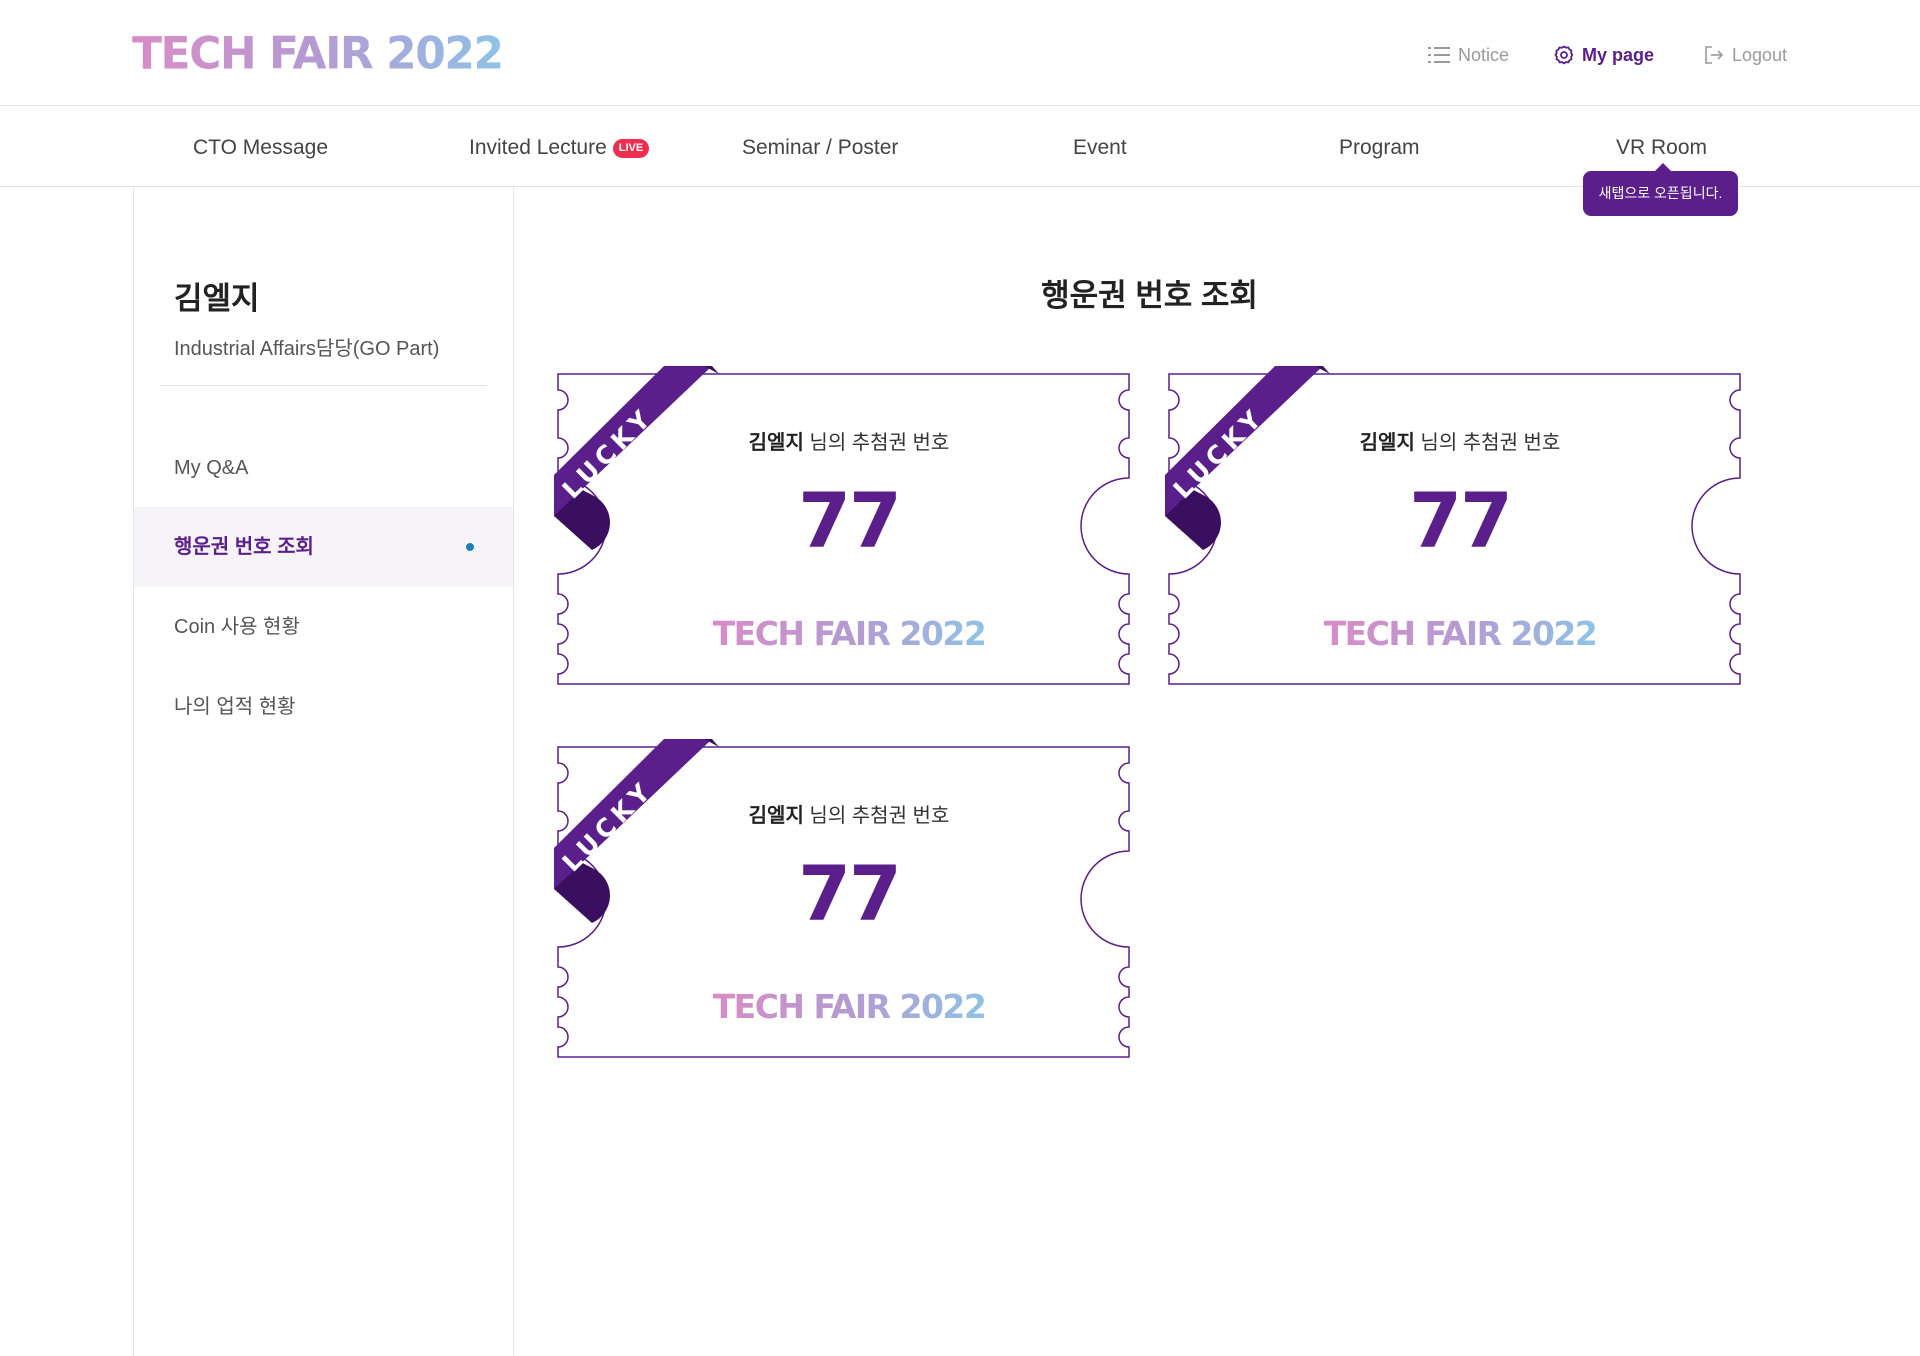 The image size is (1920, 1356). Describe the element at coordinates (1760, 54) in the screenshot. I see `logout-label: Logout` at that location.